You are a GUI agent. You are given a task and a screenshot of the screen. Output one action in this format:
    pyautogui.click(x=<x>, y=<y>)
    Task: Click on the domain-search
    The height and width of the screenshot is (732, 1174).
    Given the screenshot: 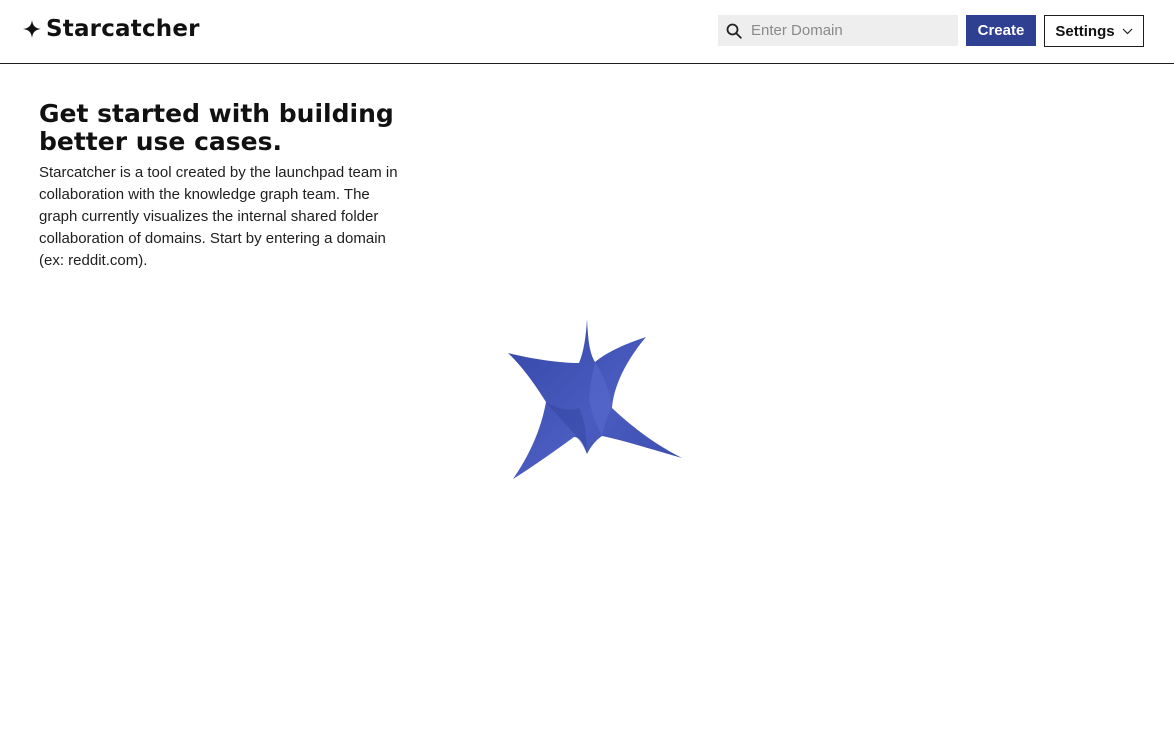 What is the action you would take?
    pyautogui.click(x=838, y=30)
    